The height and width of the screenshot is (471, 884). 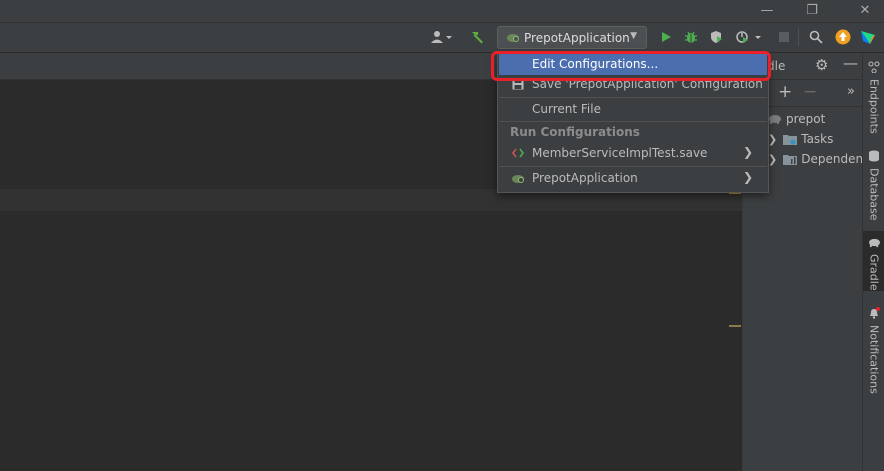 I want to click on tab-label: Database, so click(x=874, y=194).